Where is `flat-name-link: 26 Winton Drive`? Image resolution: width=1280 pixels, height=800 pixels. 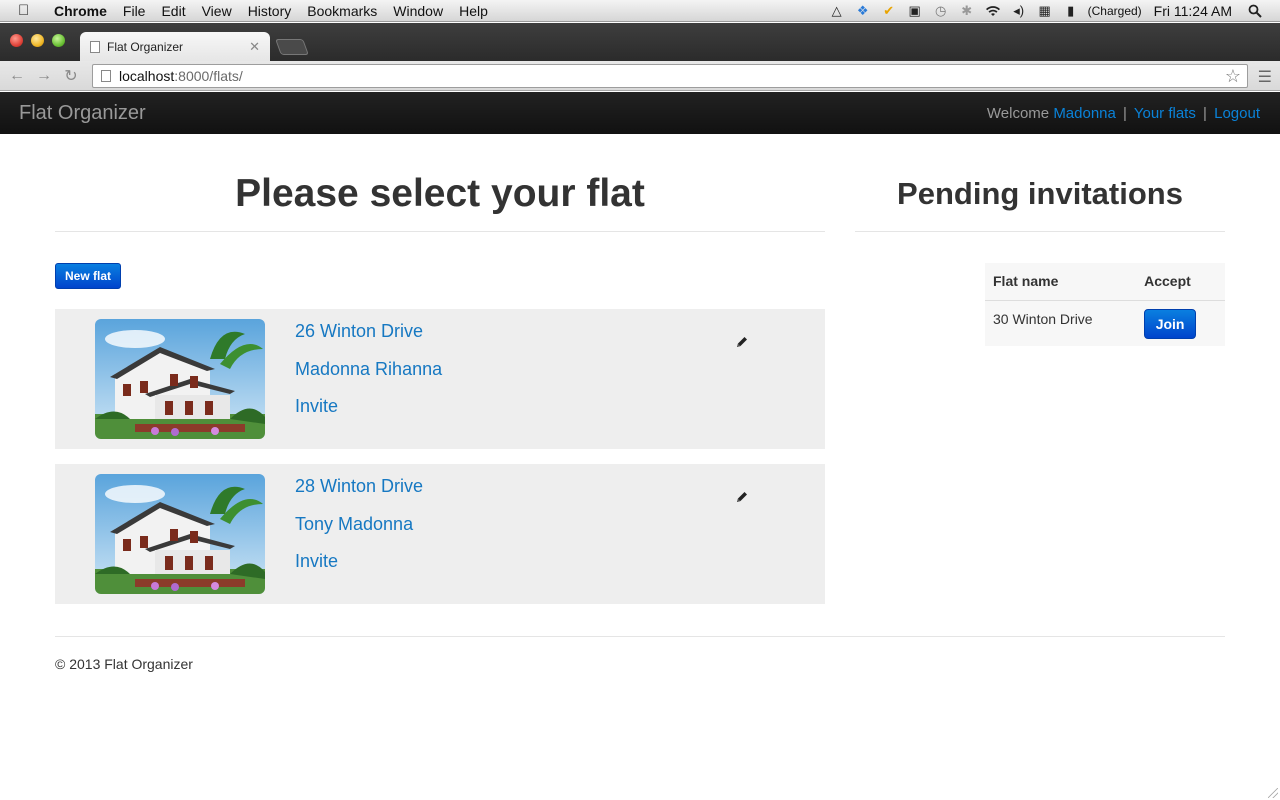 flat-name-link: 26 Winton Drive is located at coordinates (368, 340).